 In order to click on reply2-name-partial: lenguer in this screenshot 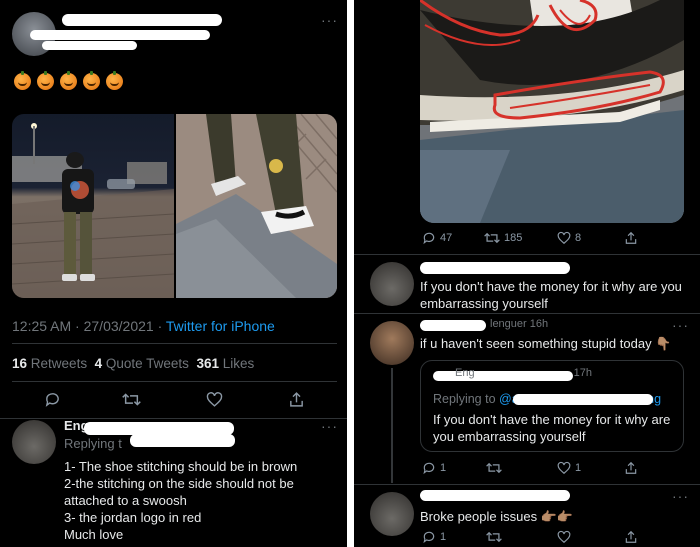, I will do `click(508, 324)`.